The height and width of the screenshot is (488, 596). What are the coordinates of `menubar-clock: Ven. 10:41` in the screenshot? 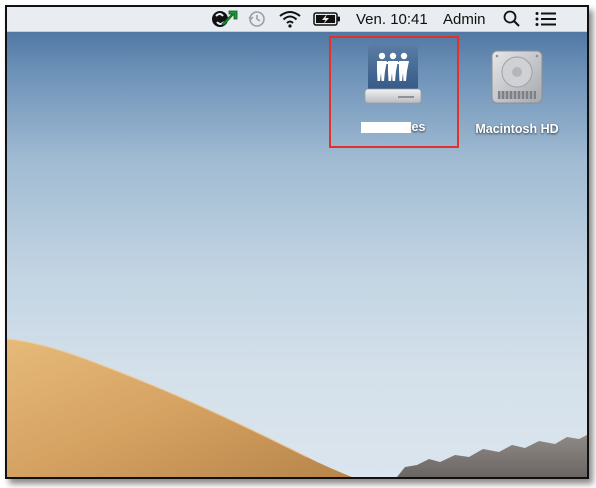 It's located at (392, 19).